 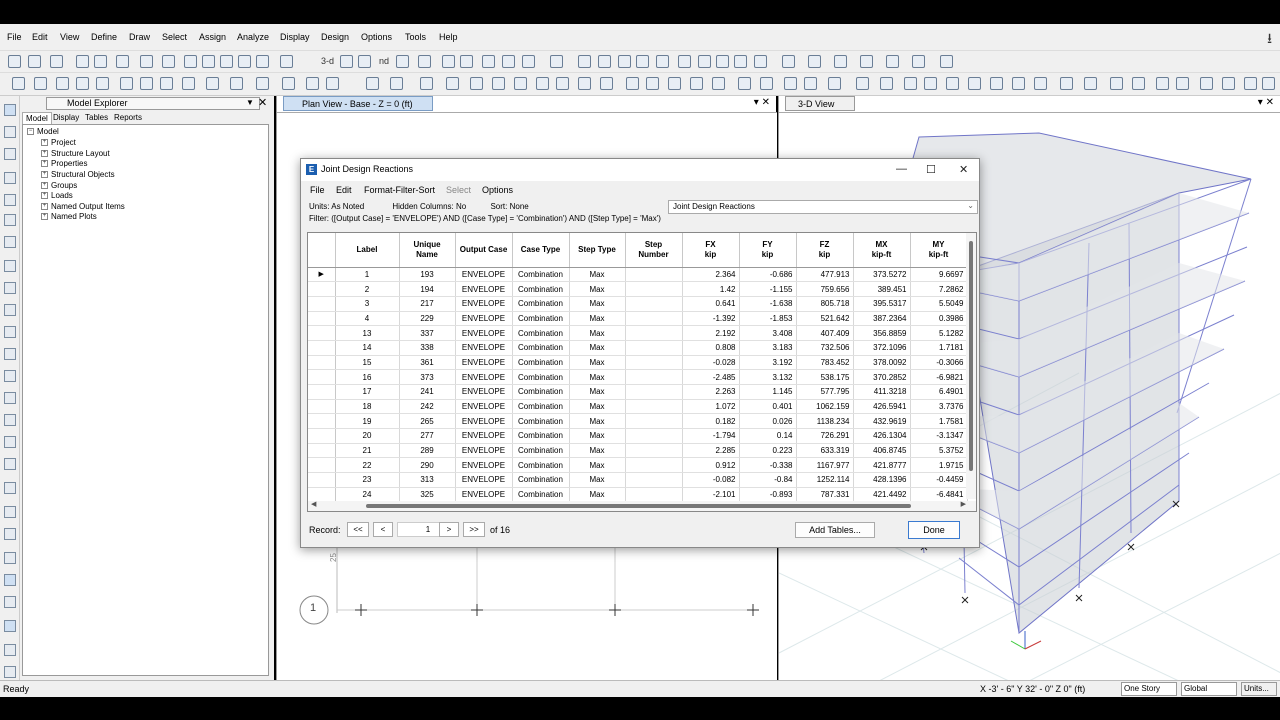 I want to click on vertical-scrollbar, so click(x=971, y=366).